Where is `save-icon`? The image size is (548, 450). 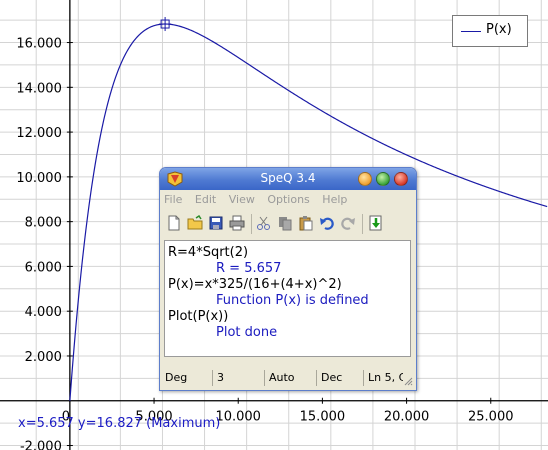
save-icon is located at coordinates (216, 223).